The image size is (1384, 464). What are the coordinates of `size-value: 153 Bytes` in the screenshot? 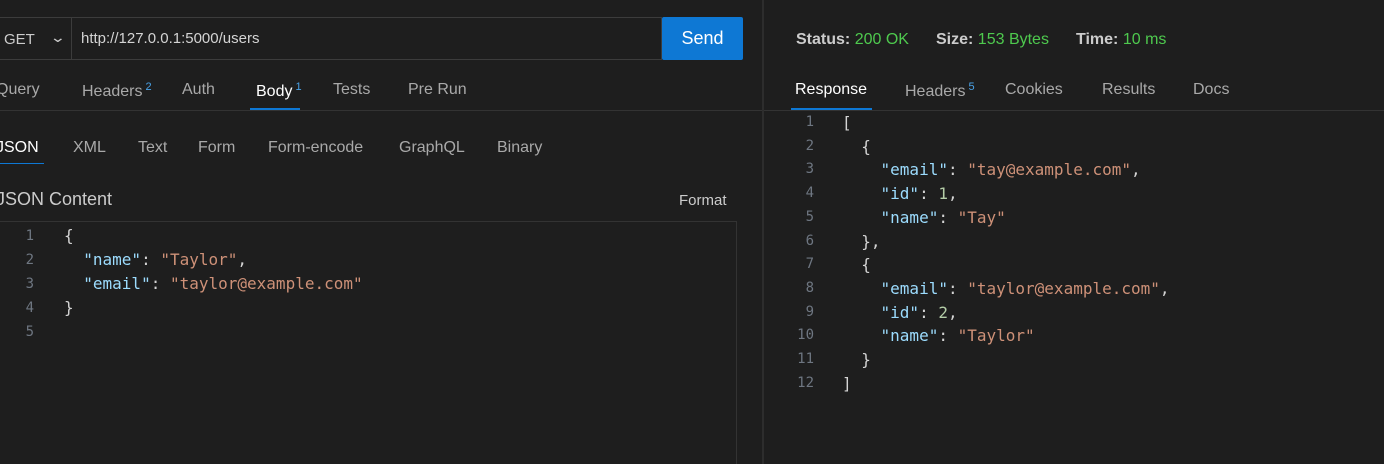 It's located at (1013, 39).